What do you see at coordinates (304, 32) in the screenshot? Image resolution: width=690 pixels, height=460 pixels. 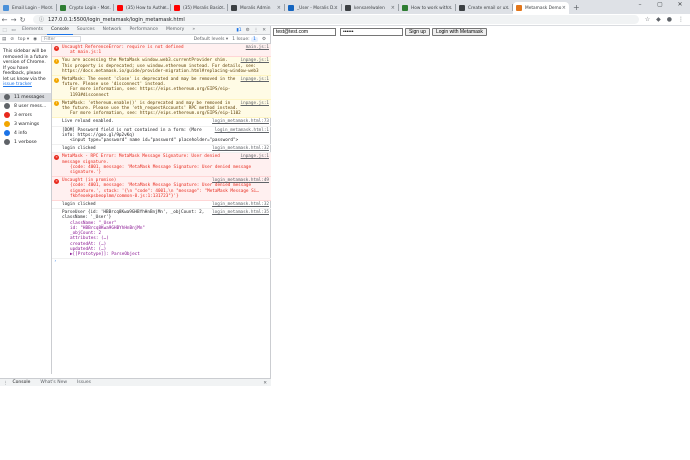 I see `email-input` at bounding box center [304, 32].